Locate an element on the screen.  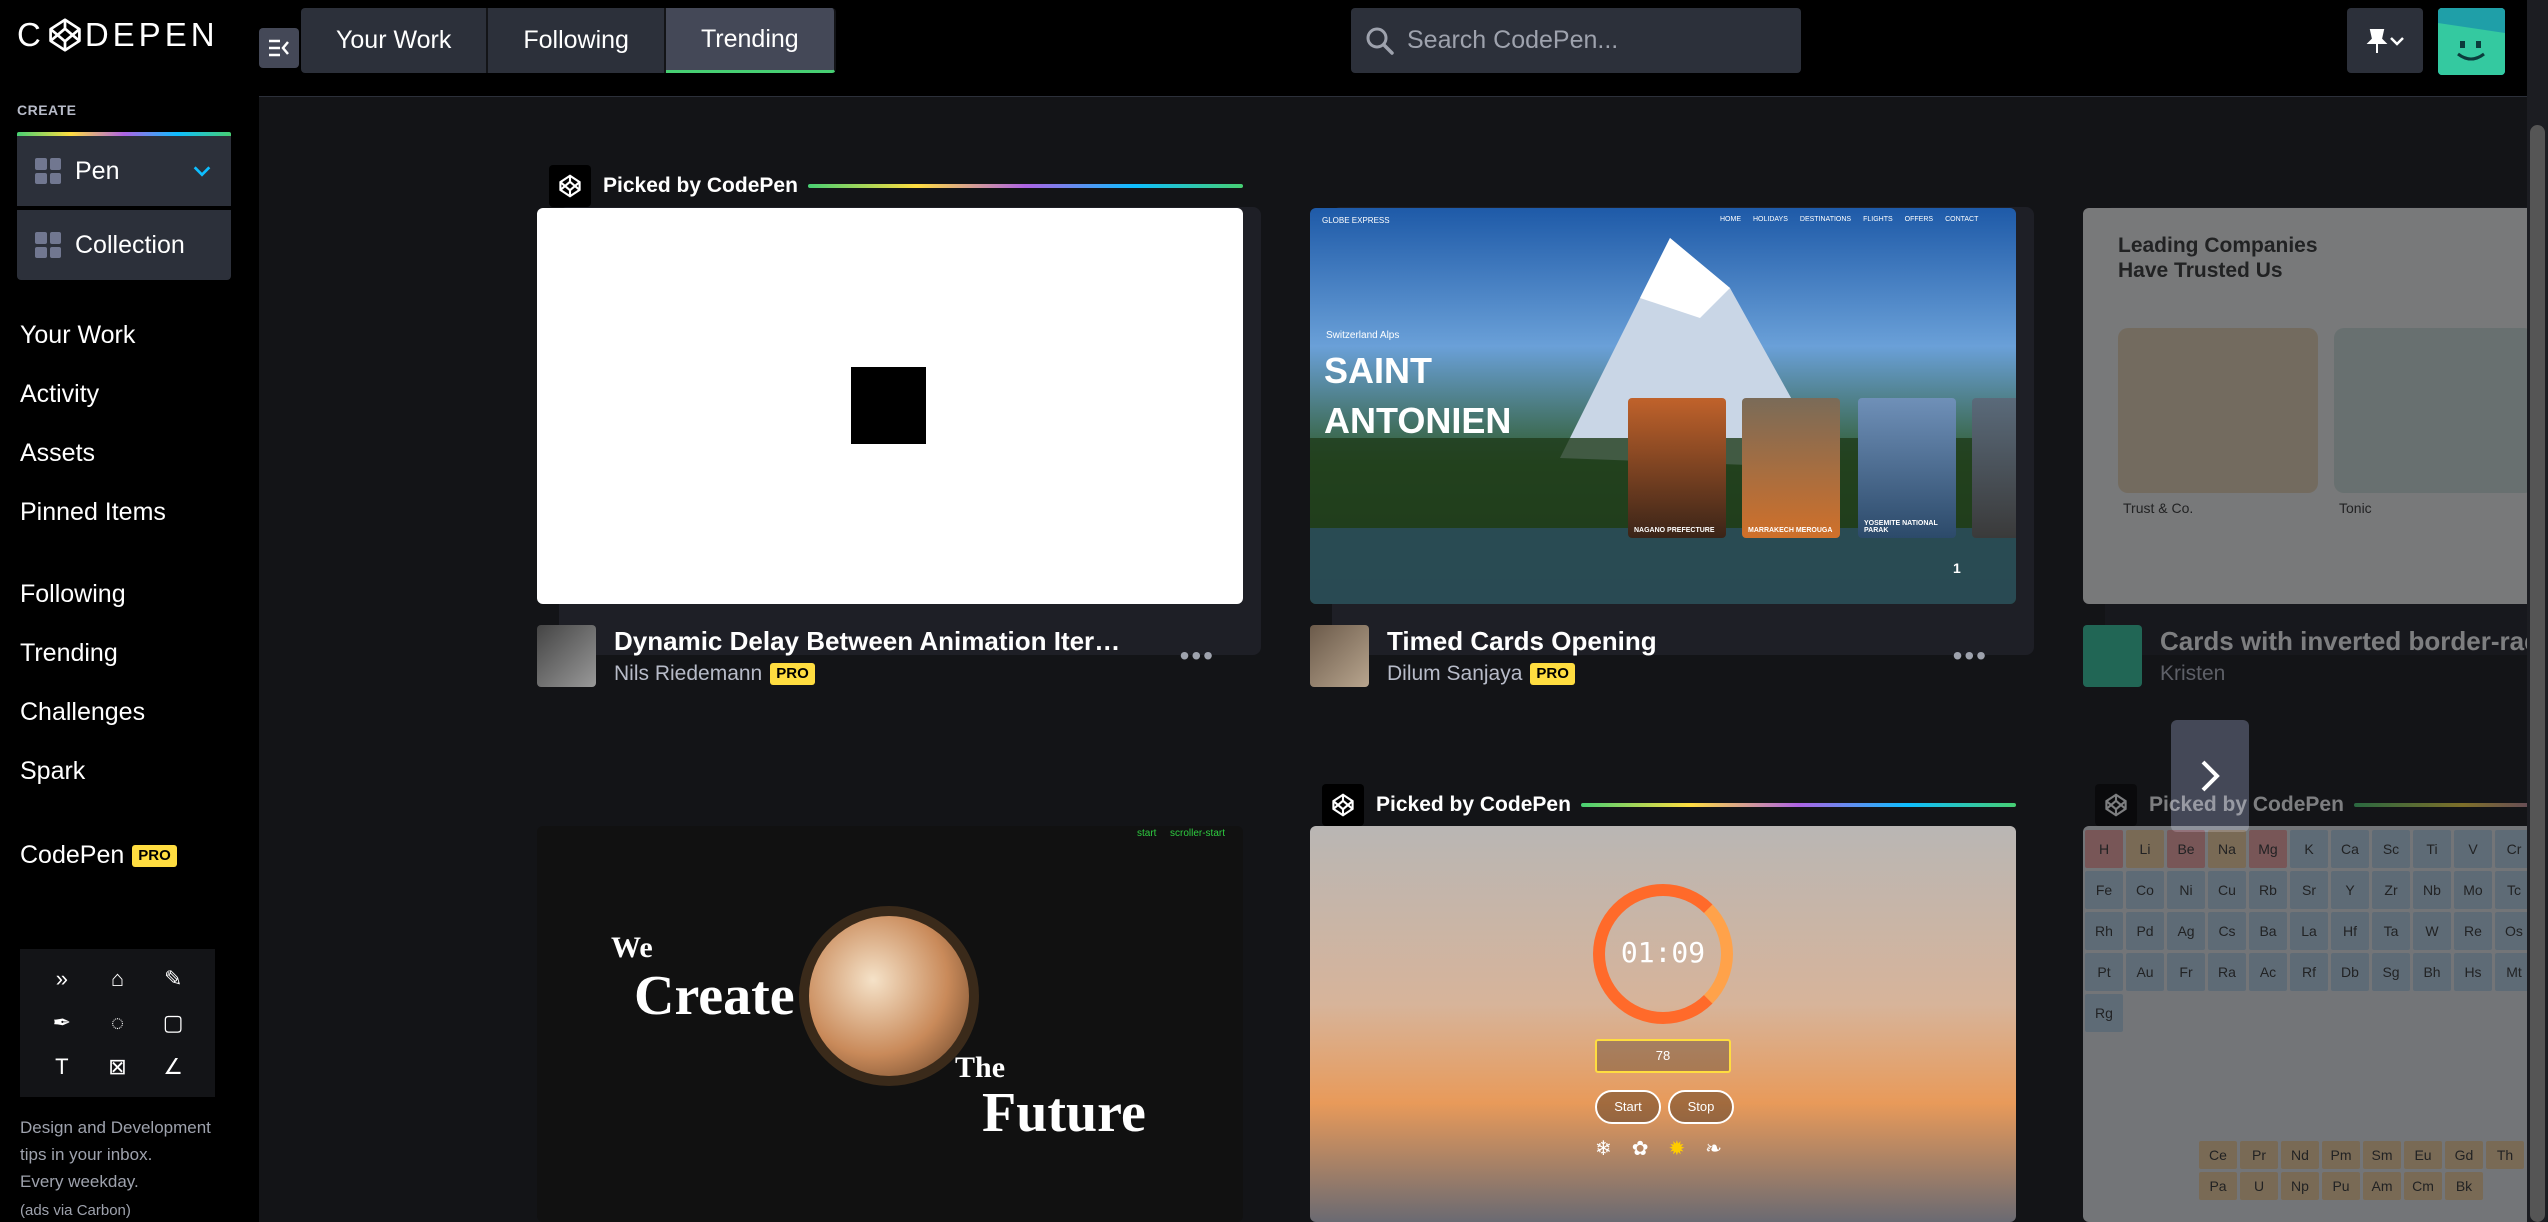
sidebar-item-trending: Trending is located at coordinates (129, 653).